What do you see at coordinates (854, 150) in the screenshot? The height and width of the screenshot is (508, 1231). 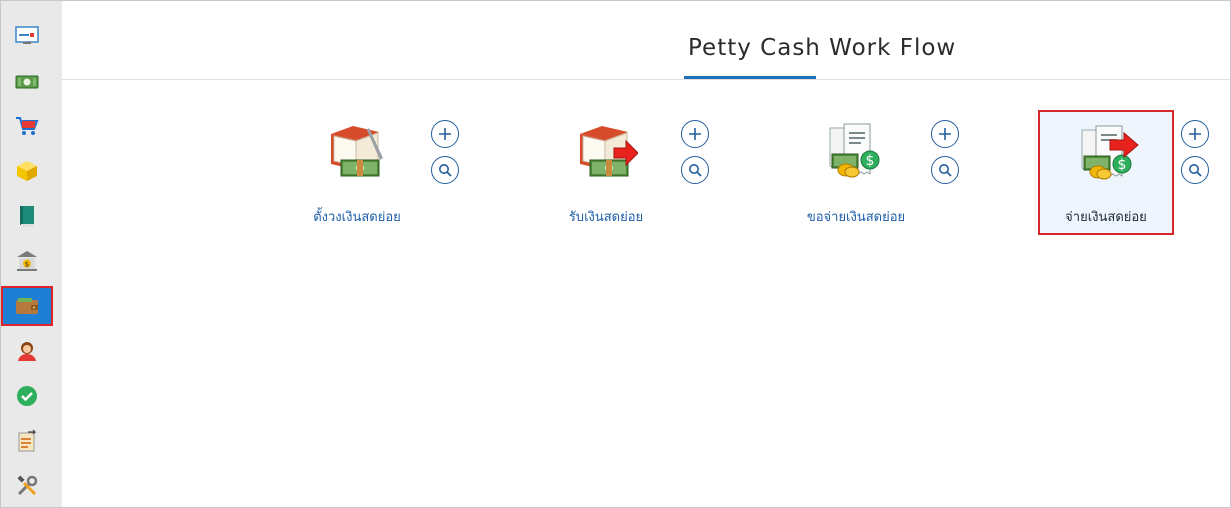 I see `documents-money-icon: $` at bounding box center [854, 150].